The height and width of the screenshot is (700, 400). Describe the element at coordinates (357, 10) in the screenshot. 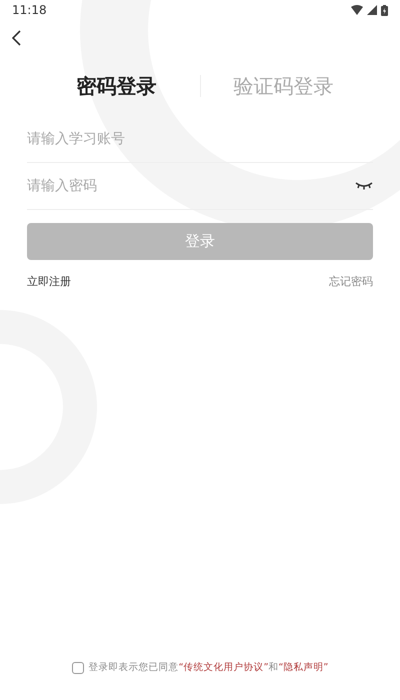

I see `wifi-icon` at that location.